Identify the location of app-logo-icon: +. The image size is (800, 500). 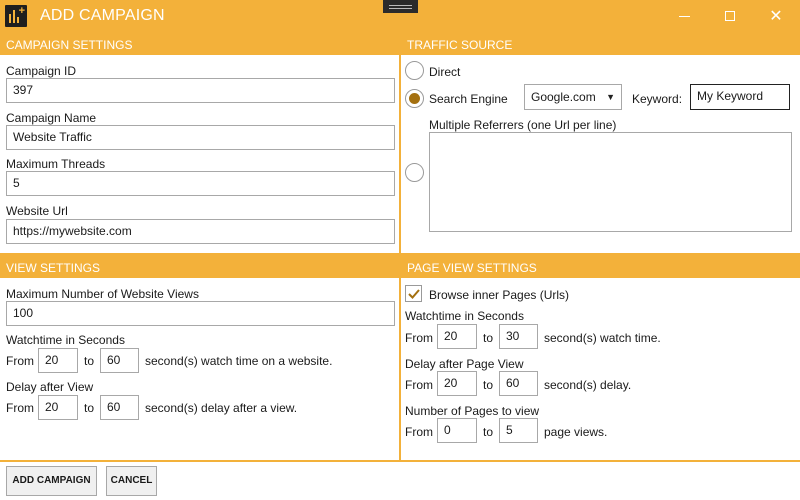
(16, 16).